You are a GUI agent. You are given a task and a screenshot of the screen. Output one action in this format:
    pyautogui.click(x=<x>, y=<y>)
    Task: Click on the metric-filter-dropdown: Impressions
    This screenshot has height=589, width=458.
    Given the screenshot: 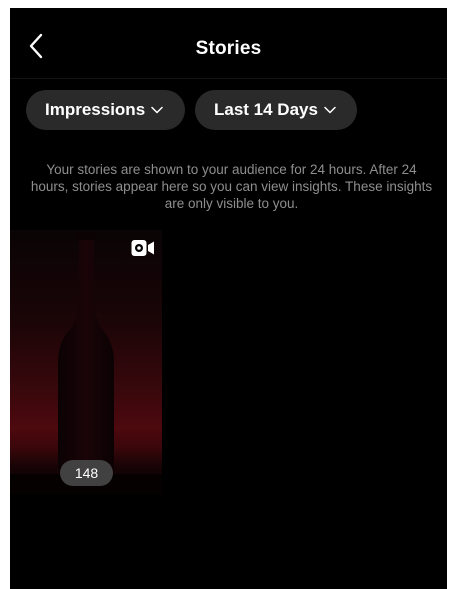 What is the action you would take?
    pyautogui.click(x=105, y=110)
    